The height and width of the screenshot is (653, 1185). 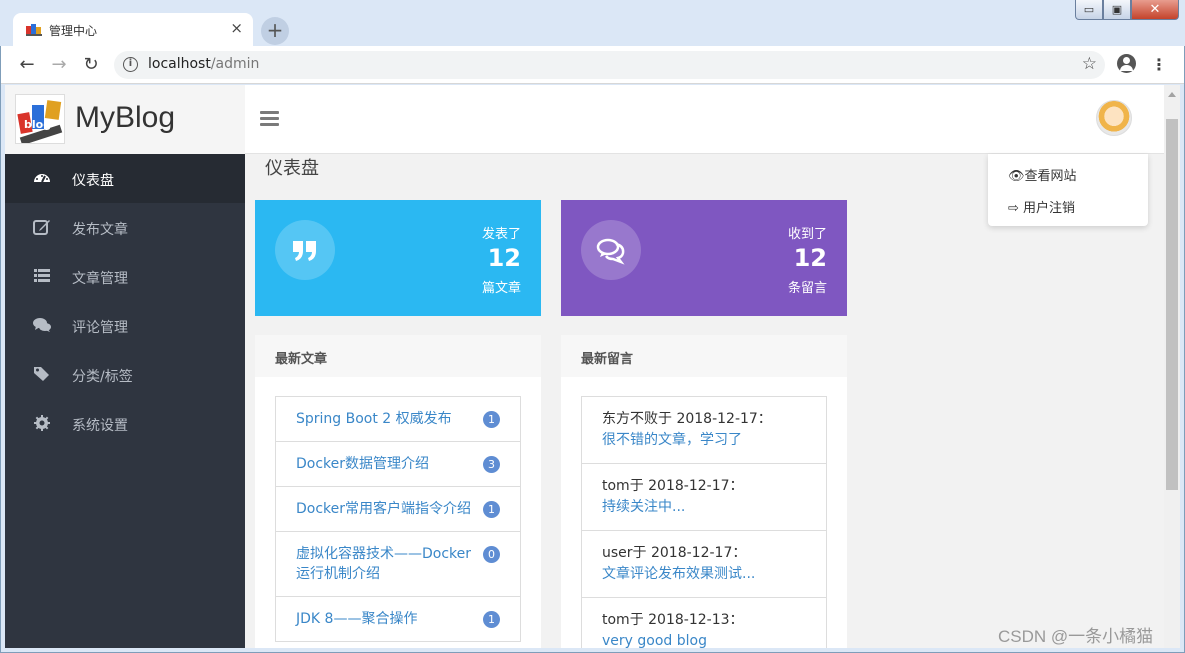 What do you see at coordinates (363, 464) in the screenshot?
I see `article-title: Docker数据管理介绍` at bounding box center [363, 464].